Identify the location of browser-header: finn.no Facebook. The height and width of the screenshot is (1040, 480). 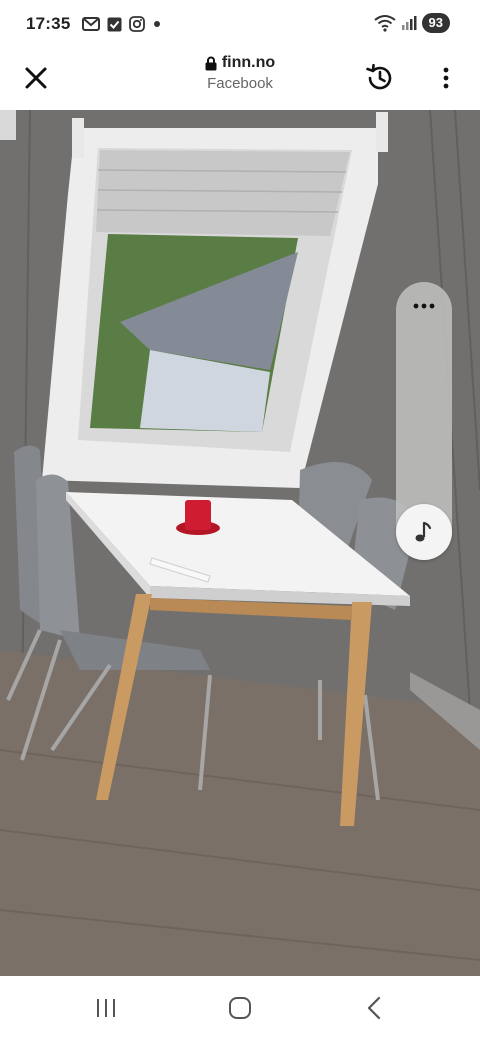
(240, 79).